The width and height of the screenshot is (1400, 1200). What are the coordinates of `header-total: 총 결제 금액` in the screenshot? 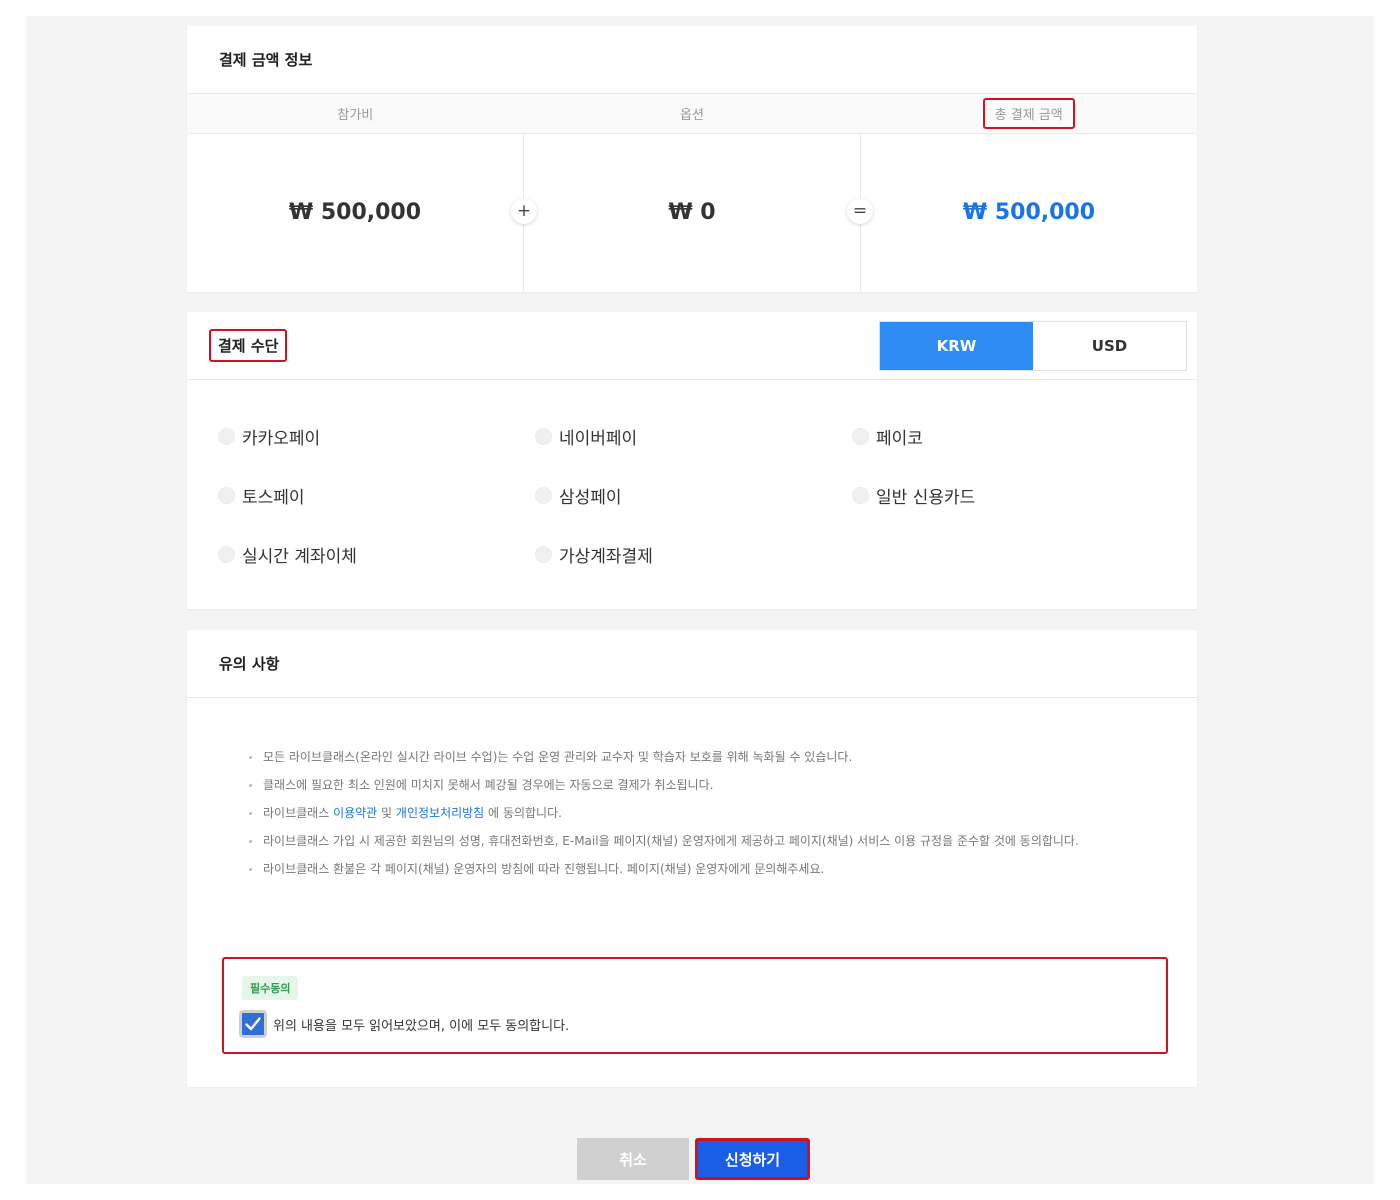 It's located at (1028, 113).